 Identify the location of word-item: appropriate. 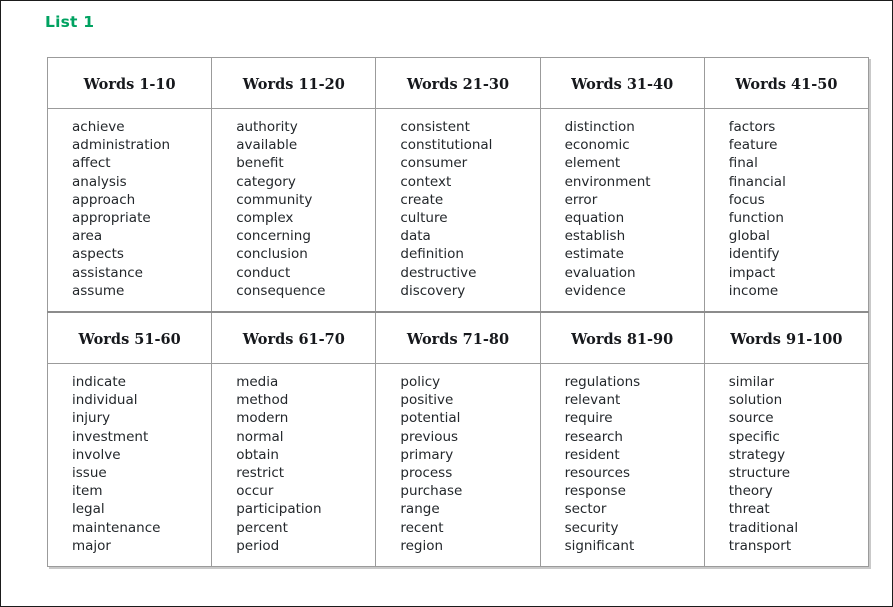
(111, 218).